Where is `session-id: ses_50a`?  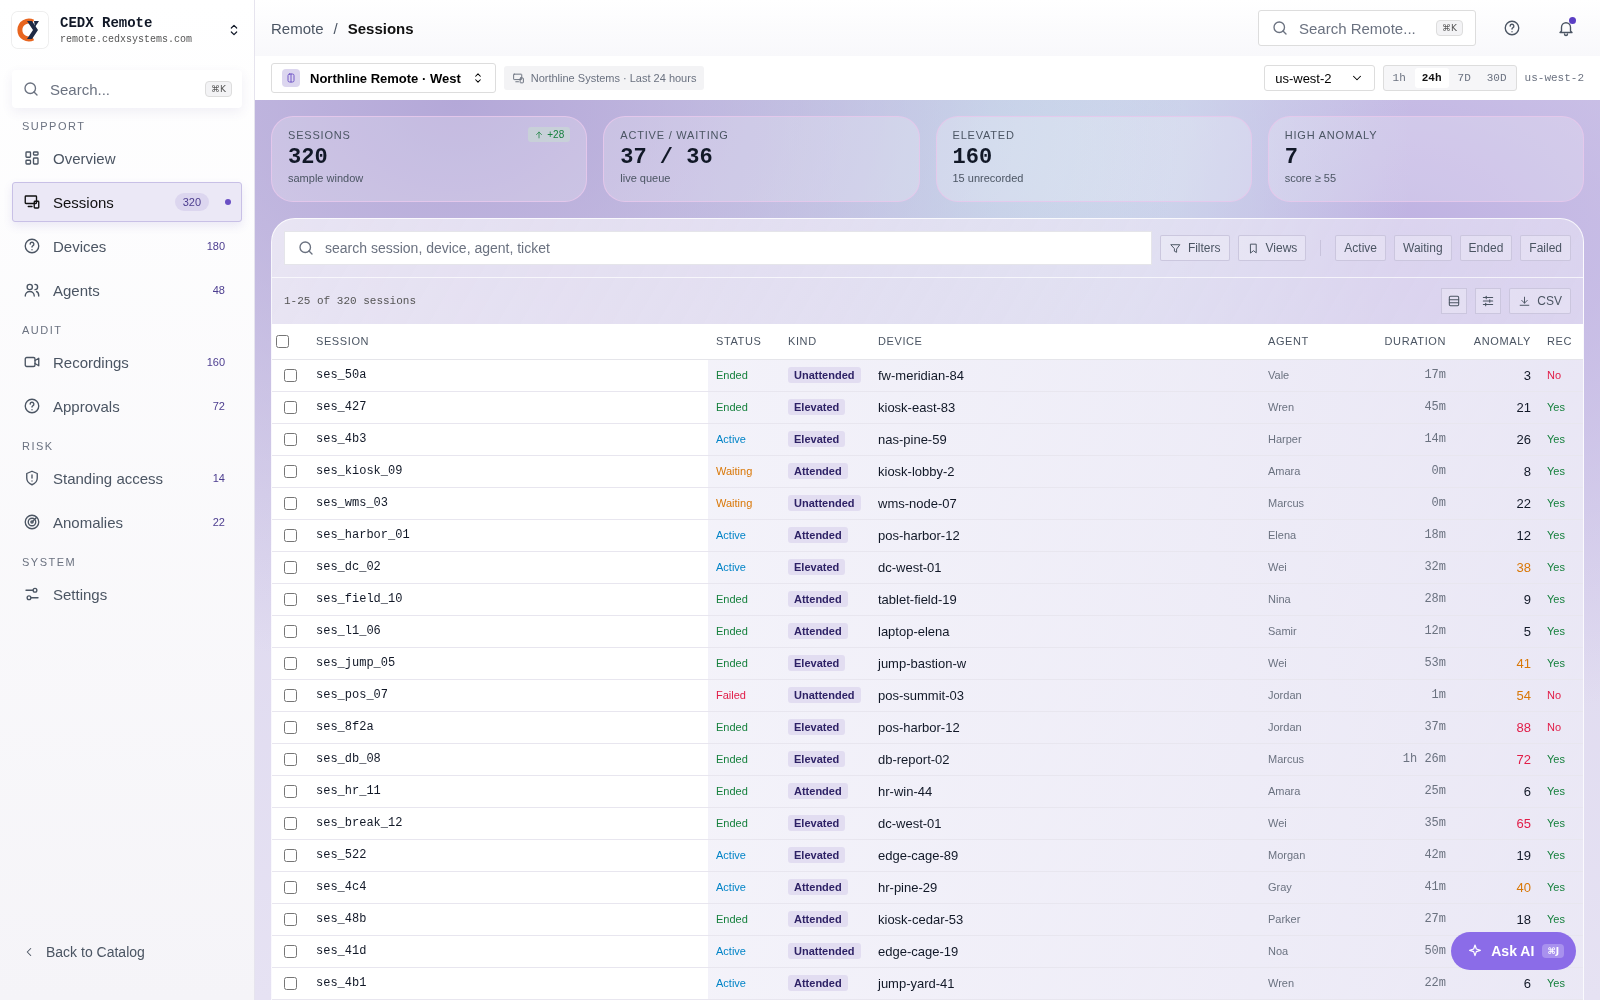 session-id: ses_50a is located at coordinates (341, 375).